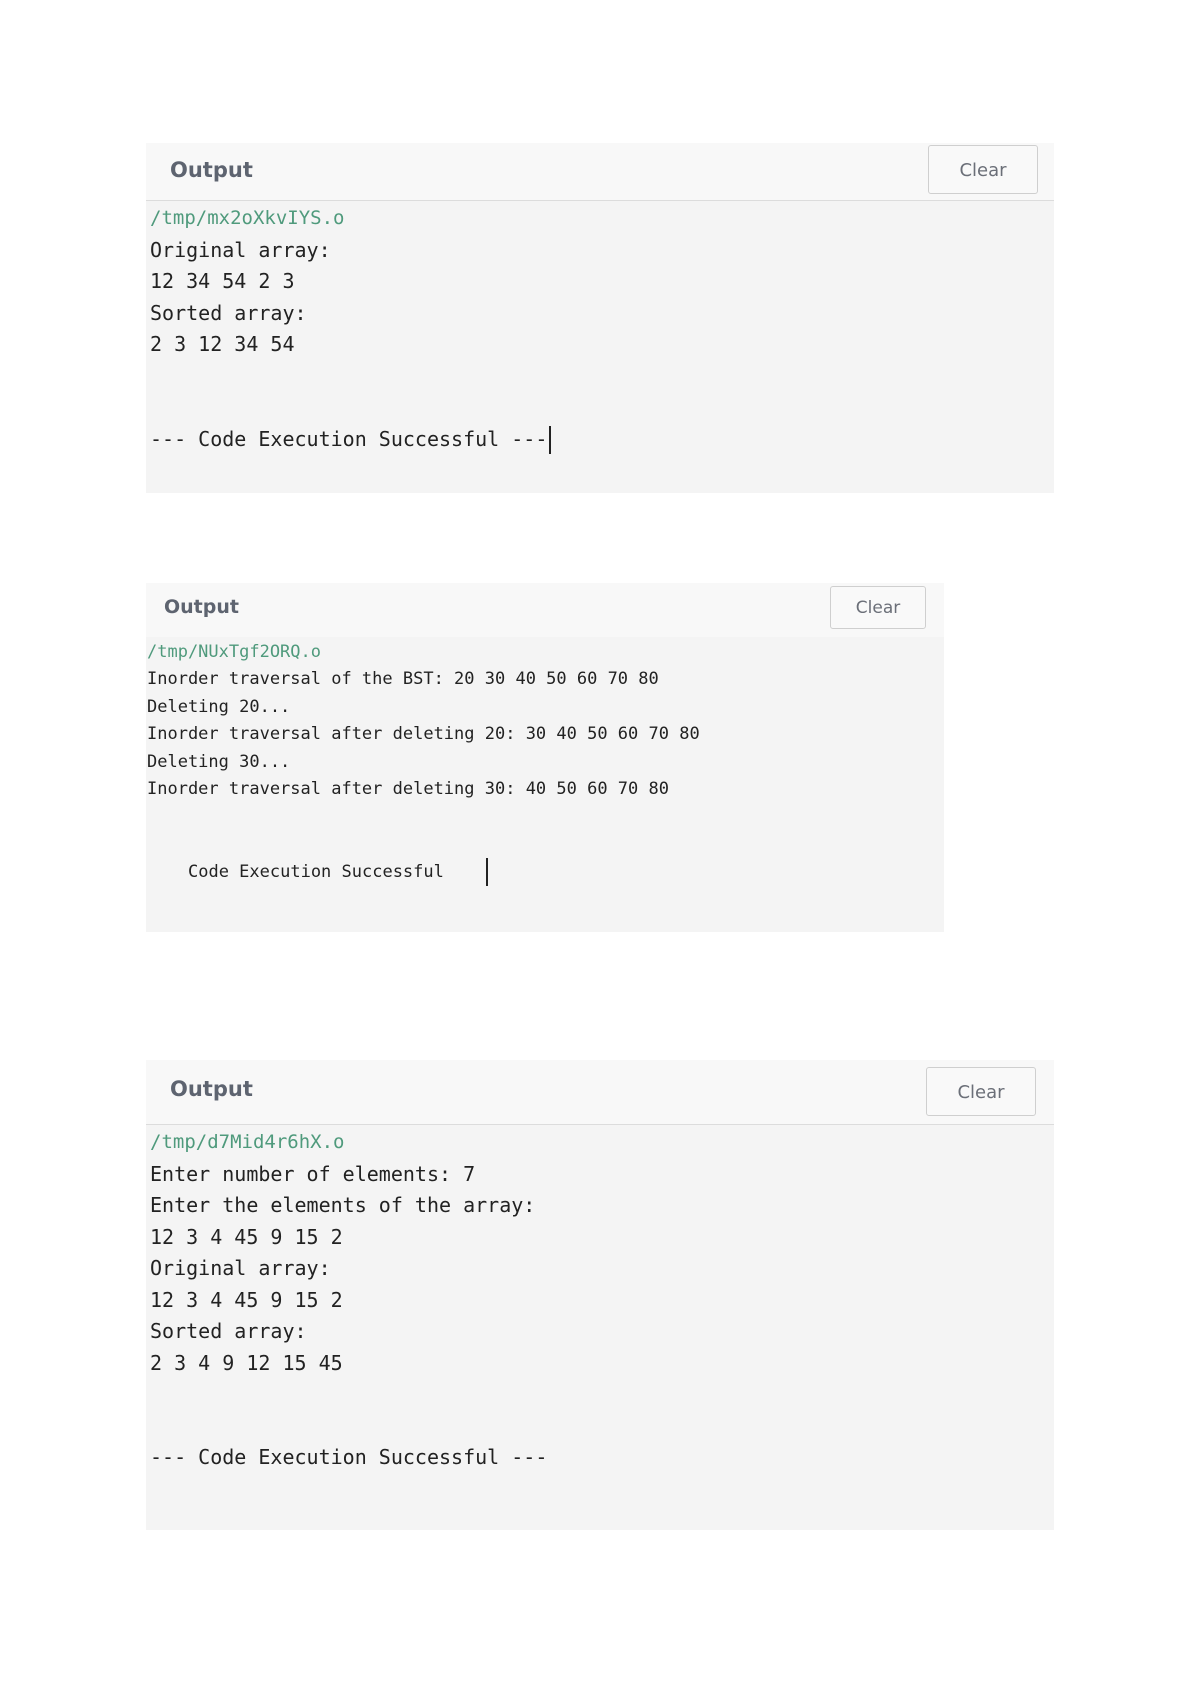 This screenshot has width=1200, height=1696. Describe the element at coordinates (222, 281) in the screenshot. I see `output-line: 12 34 54 2 3` at that location.